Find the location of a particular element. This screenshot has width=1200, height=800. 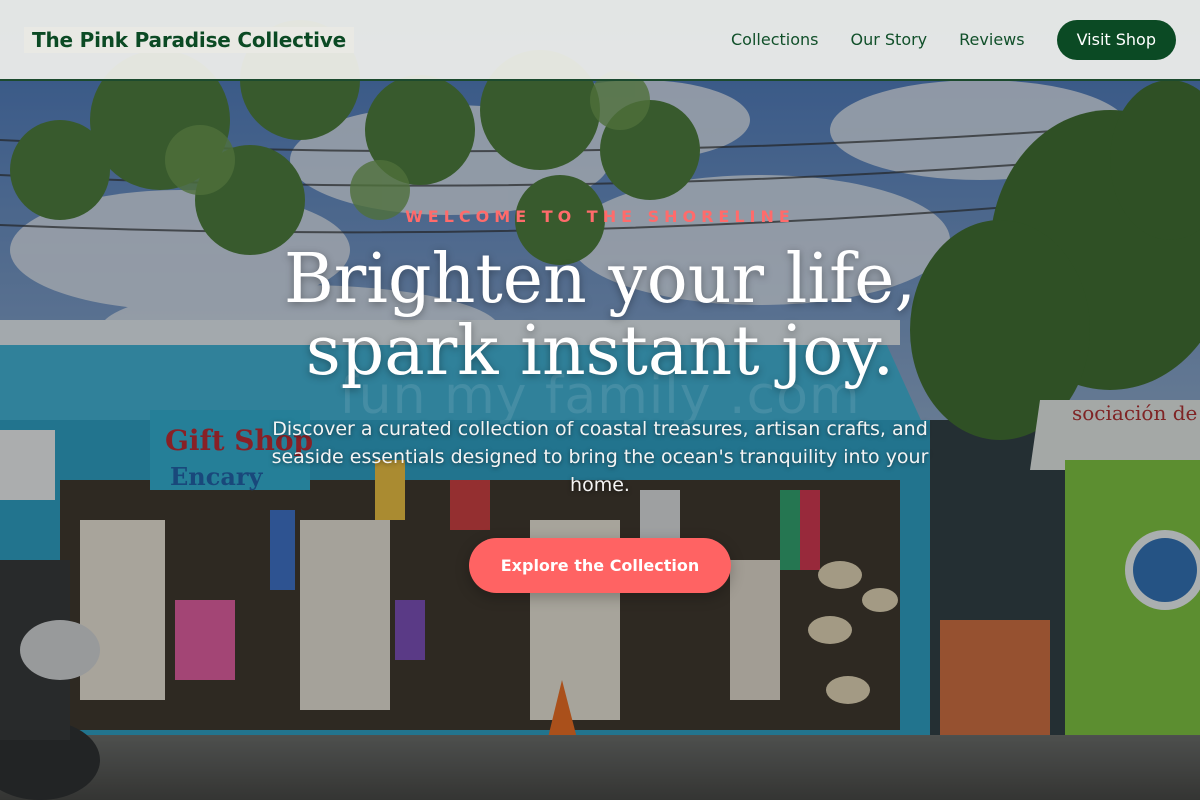

hero-headline-line-2: spark instant joy. is located at coordinates (600, 351).